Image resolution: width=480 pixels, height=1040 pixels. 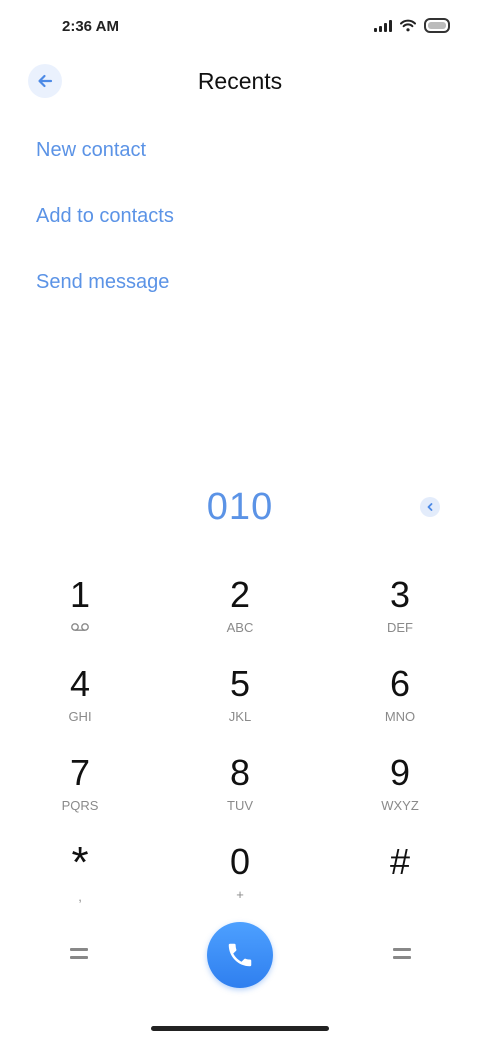 What do you see at coordinates (80, 716) in the screenshot?
I see `key-letters: GHI` at bounding box center [80, 716].